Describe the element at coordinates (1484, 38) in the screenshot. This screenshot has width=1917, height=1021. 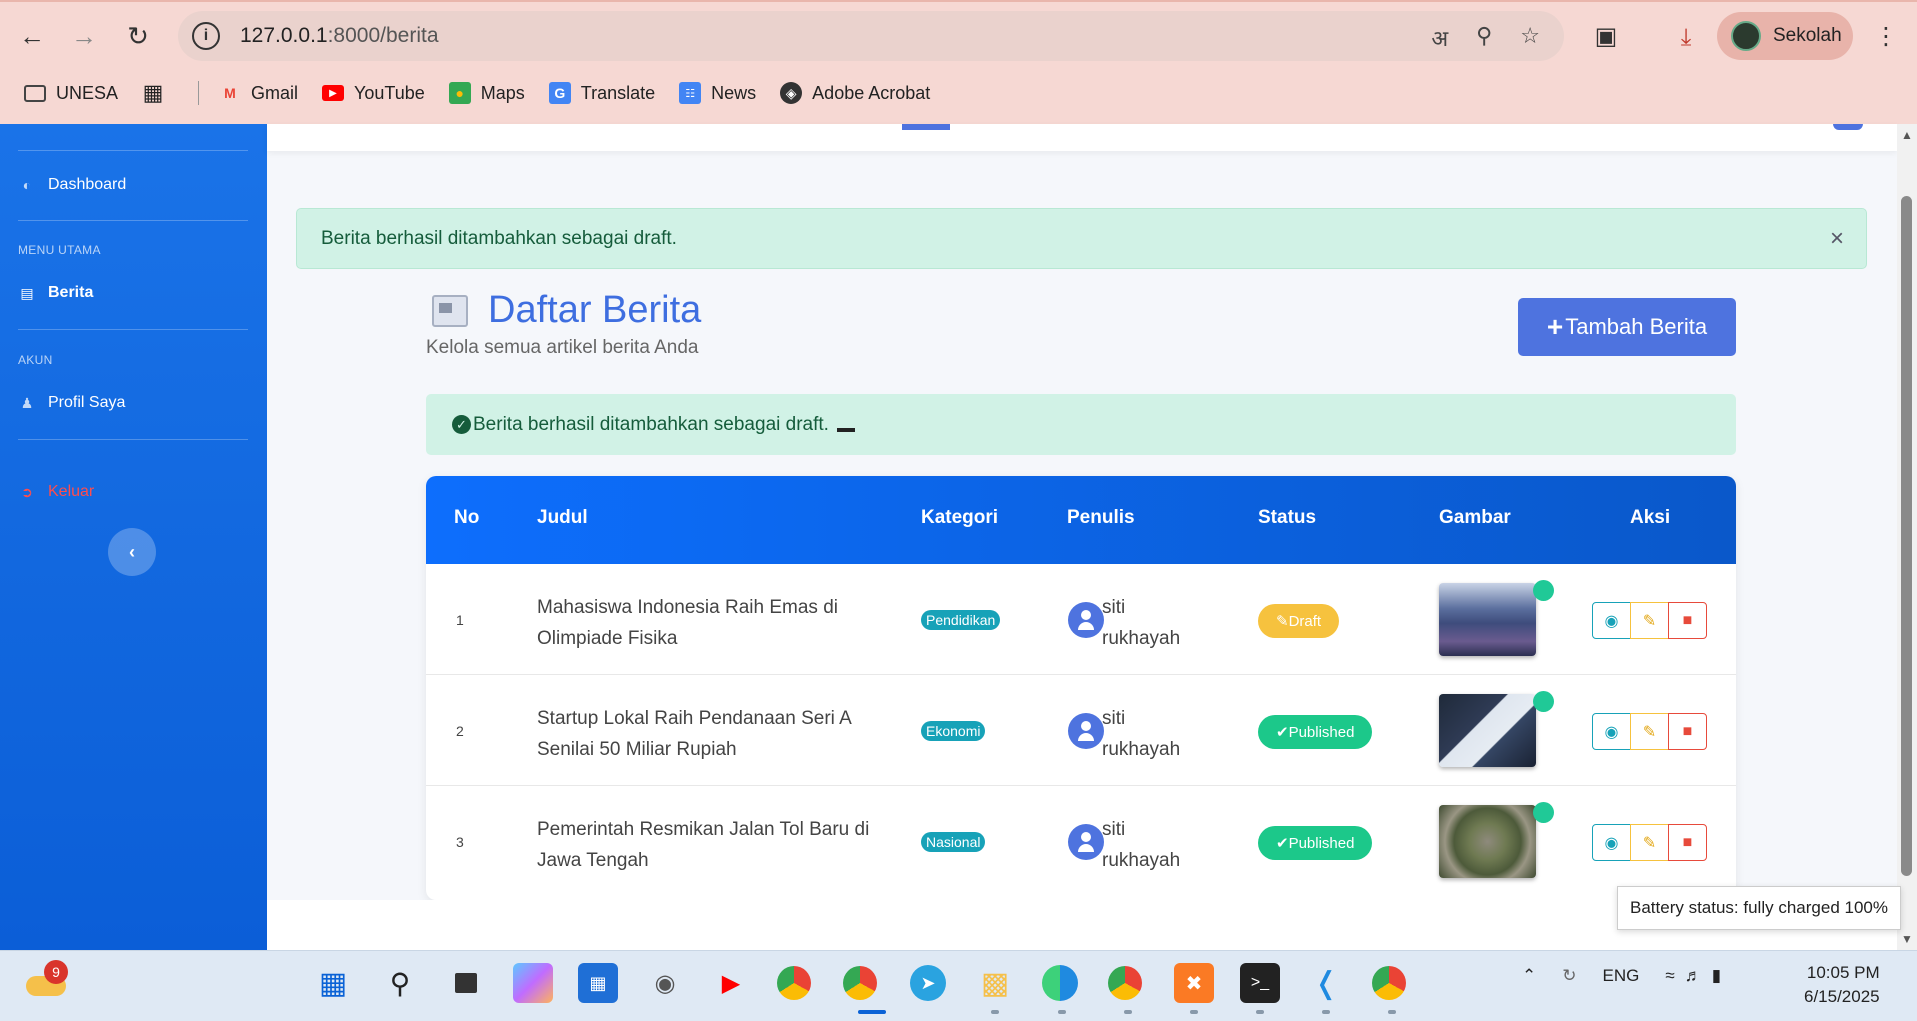
I see `zoom-icon: ⚲` at that location.